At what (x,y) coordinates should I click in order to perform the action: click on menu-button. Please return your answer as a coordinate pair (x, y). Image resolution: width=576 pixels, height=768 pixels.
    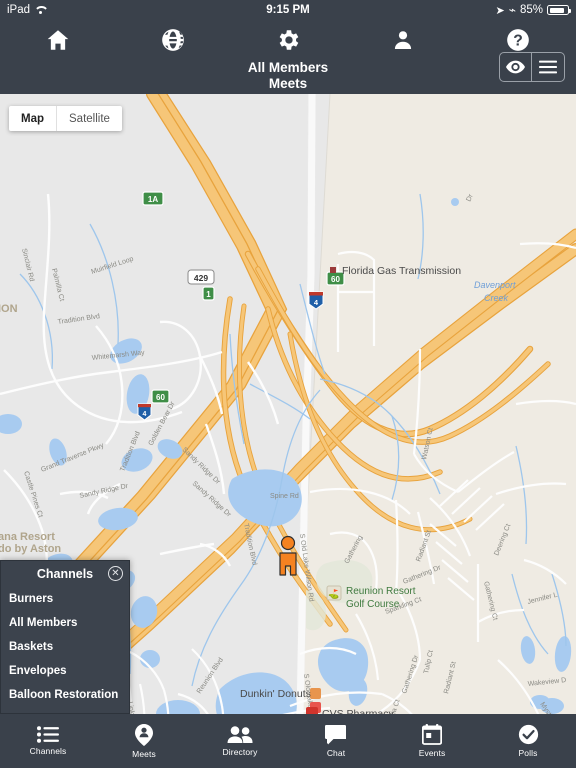
    Looking at the image, I should click on (548, 67).